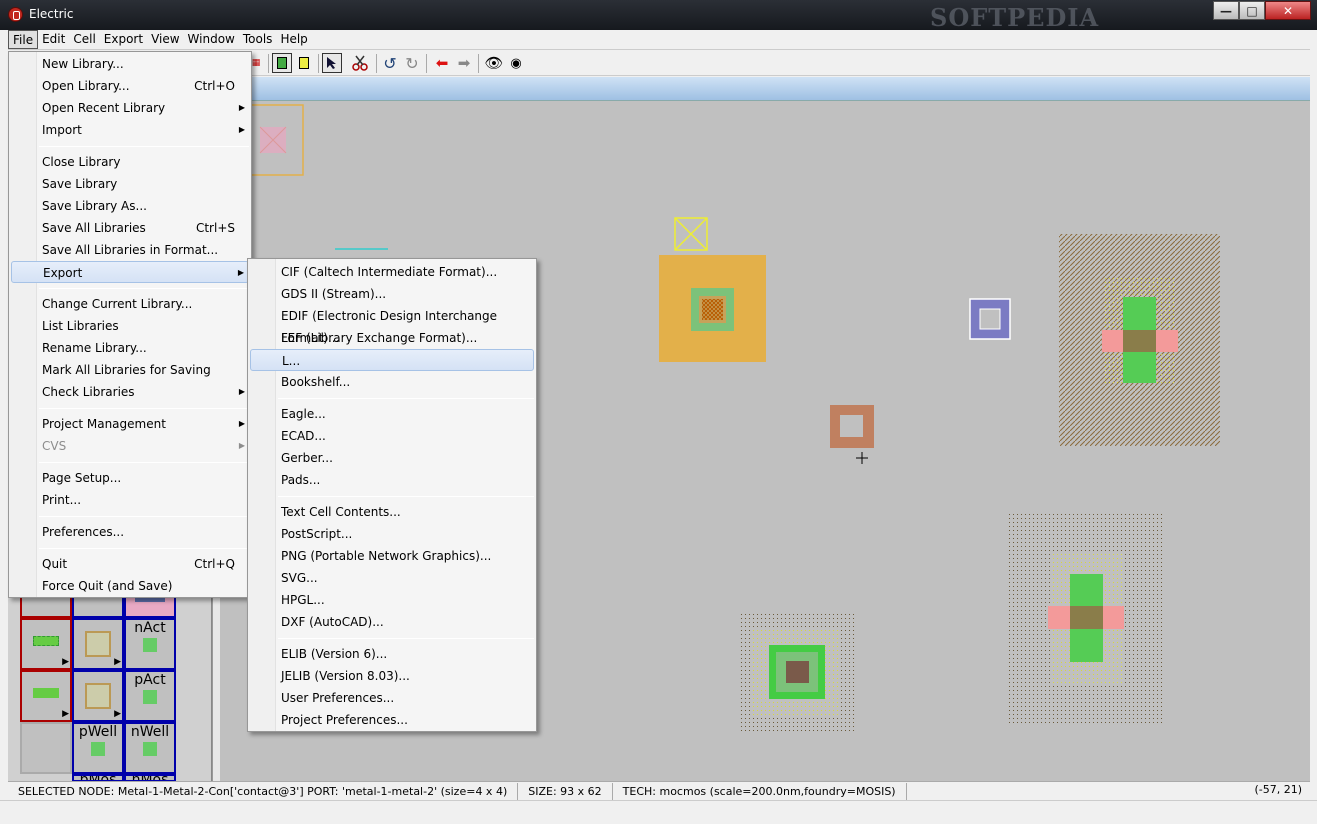 This screenshot has width=1317, height=824. What do you see at coordinates (282, 63) in the screenshot?
I see `layout-mode-icon` at bounding box center [282, 63].